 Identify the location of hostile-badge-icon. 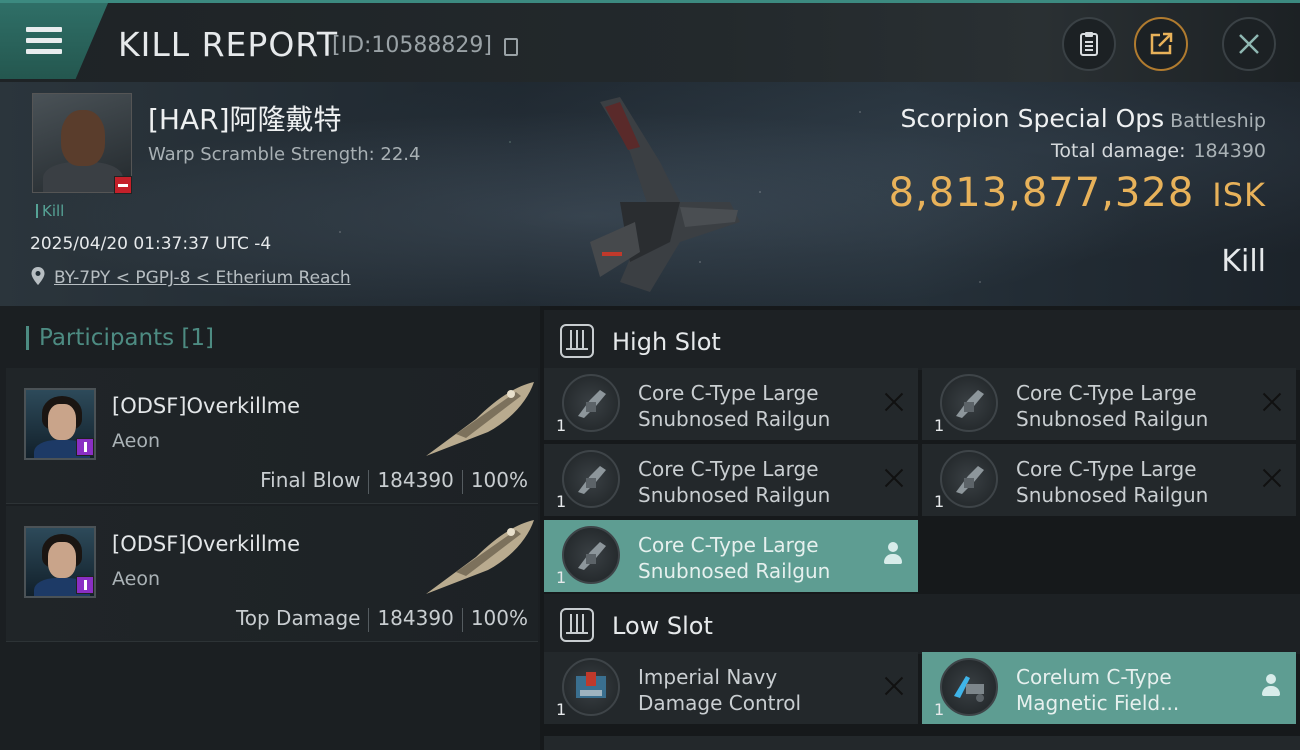
(123, 185).